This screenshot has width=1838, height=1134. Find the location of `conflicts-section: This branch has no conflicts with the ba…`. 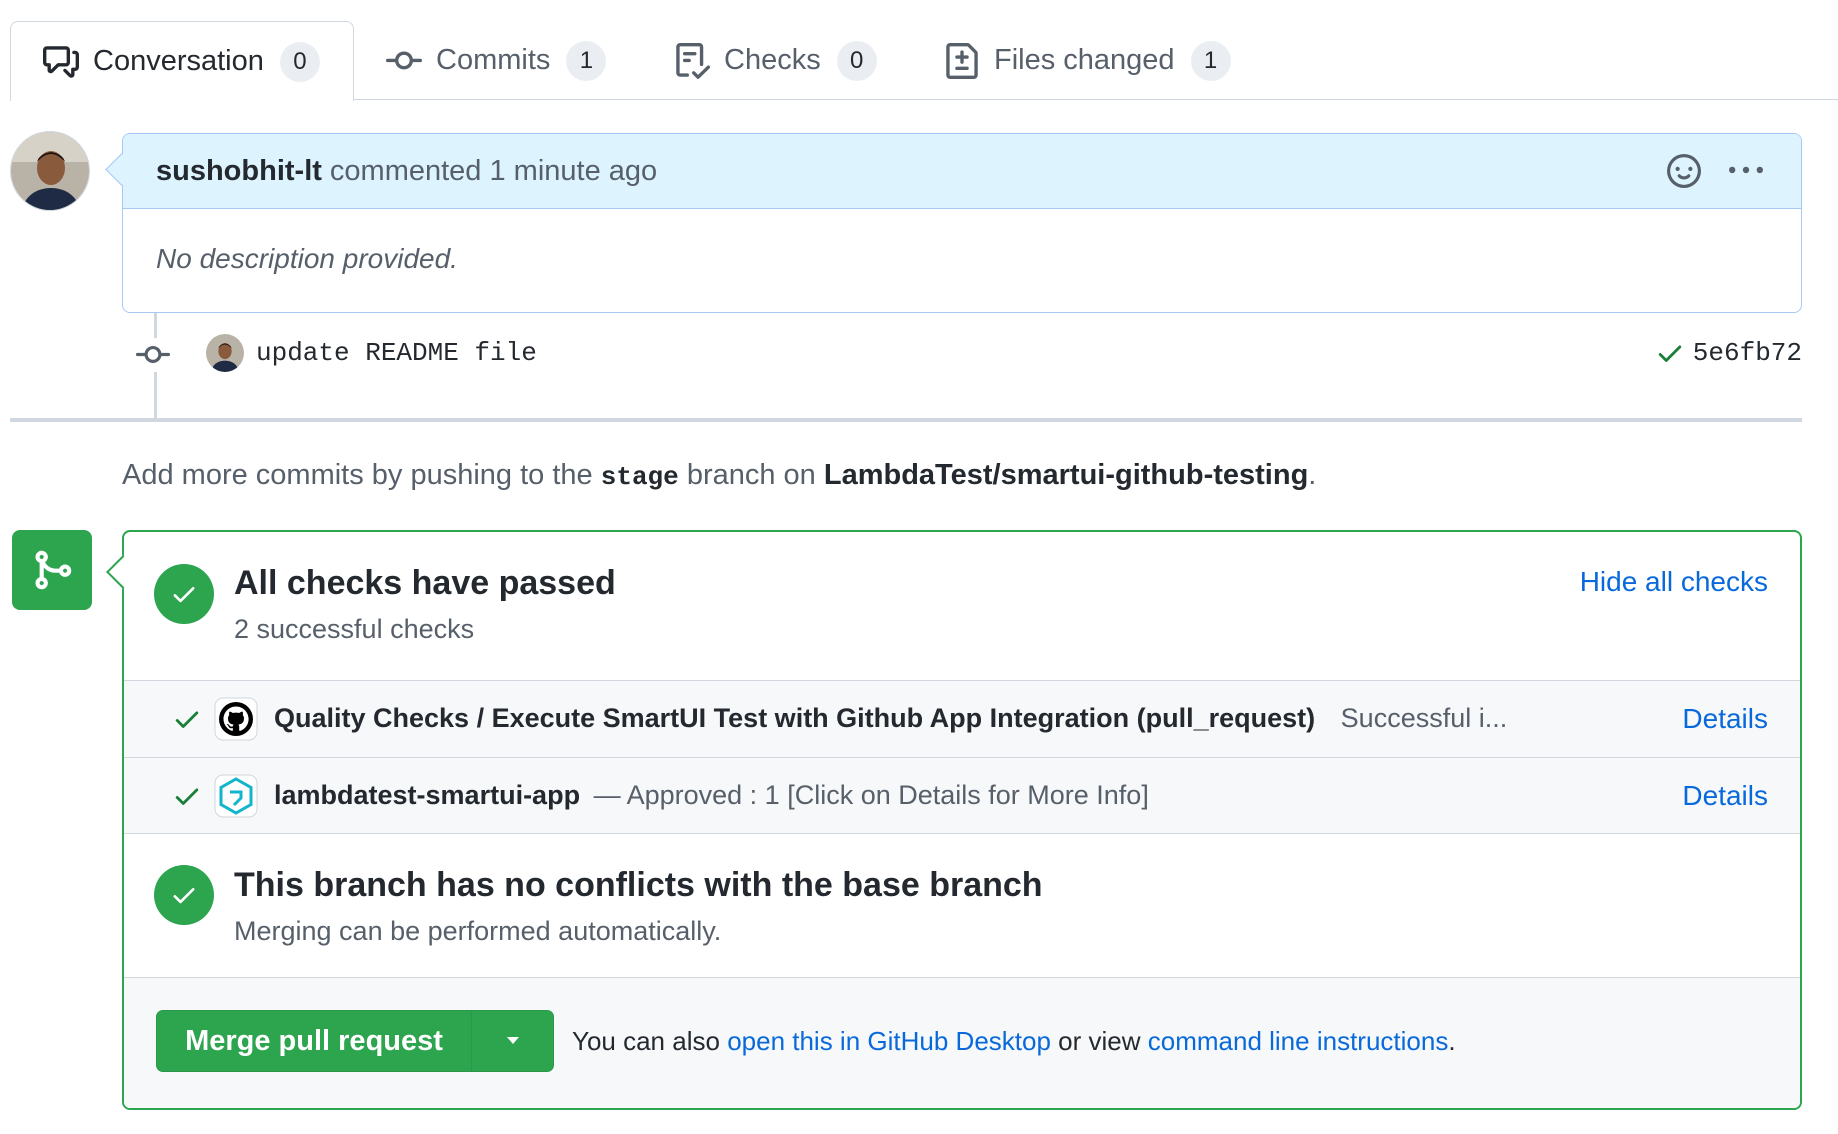

conflicts-section: This branch has no conflicts with the ba… is located at coordinates (962, 906).